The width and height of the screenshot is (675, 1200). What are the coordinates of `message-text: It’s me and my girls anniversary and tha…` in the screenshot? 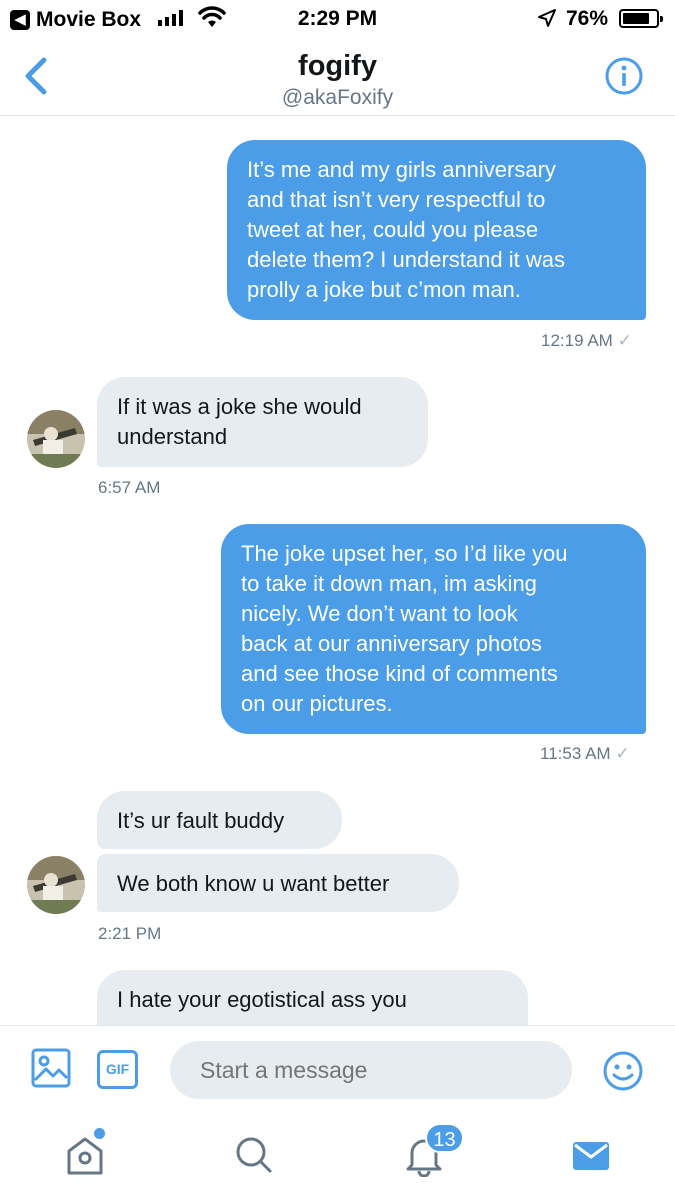 It's located at (406, 229).